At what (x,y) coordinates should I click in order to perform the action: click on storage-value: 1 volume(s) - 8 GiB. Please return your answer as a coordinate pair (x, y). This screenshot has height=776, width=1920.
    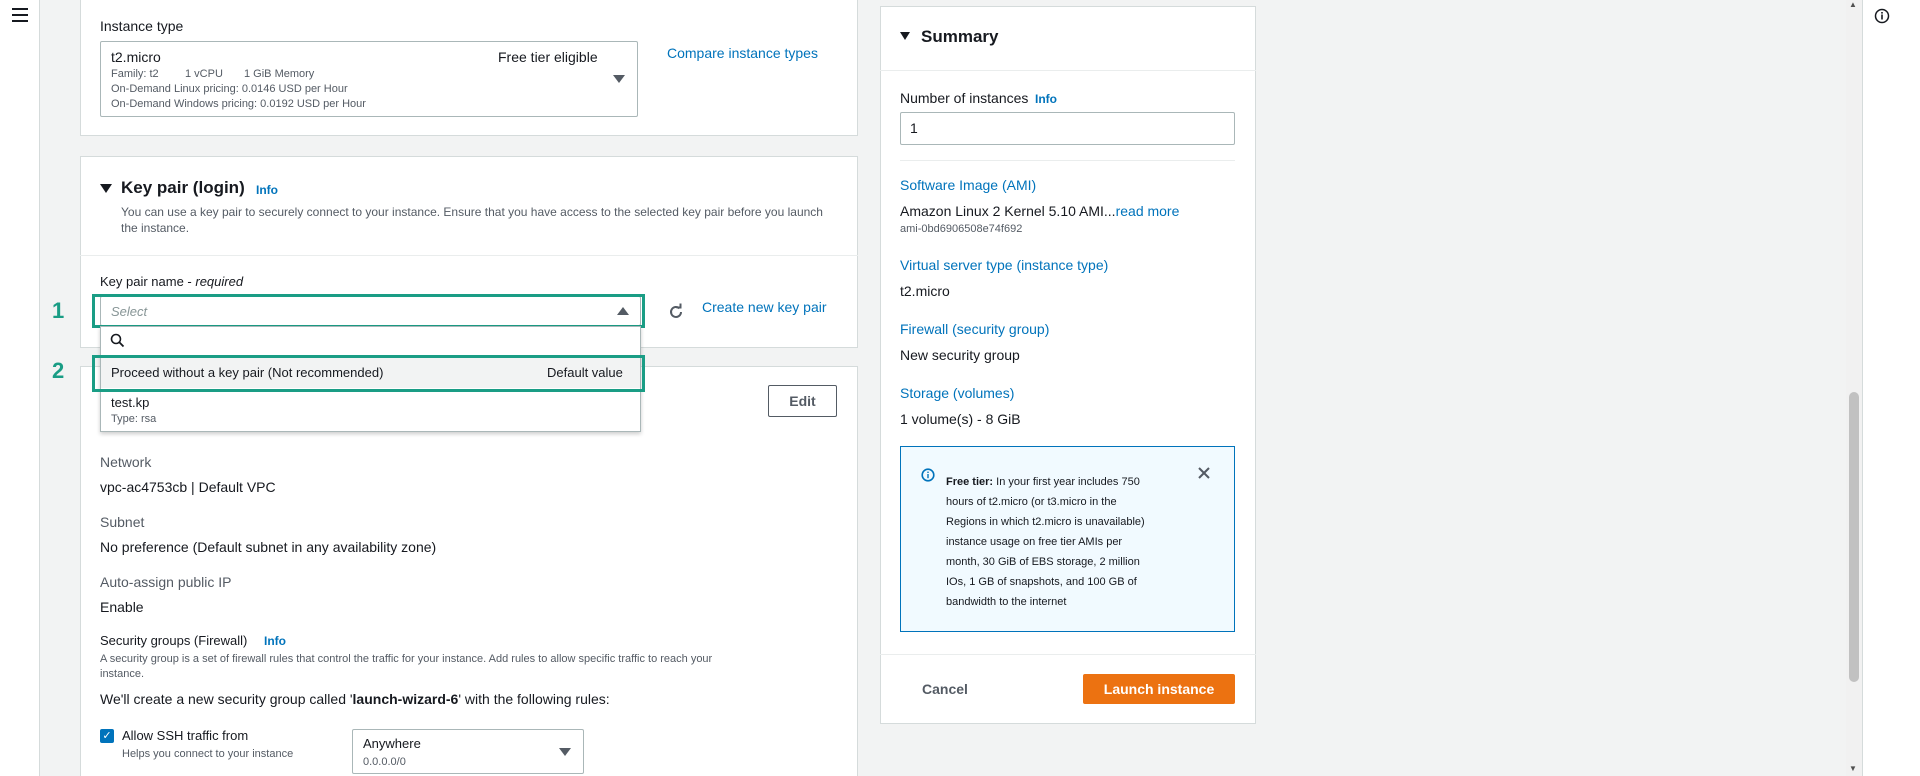
    Looking at the image, I should click on (960, 419).